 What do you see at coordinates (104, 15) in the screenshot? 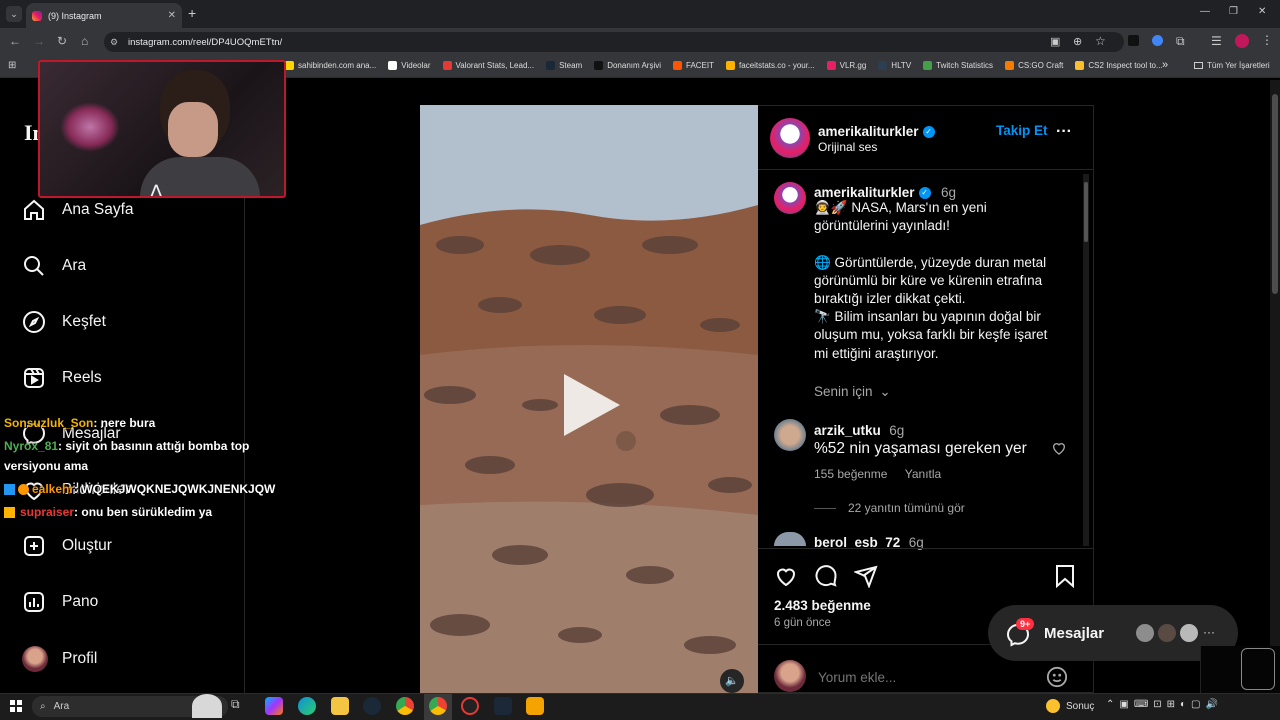
I see `browser-tab: (9) Instagram ✕` at bounding box center [104, 15].